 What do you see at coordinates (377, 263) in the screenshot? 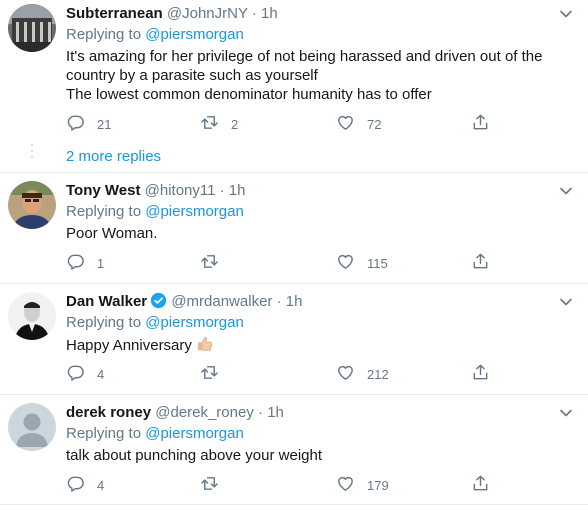
I see `like-count: 115` at bounding box center [377, 263].